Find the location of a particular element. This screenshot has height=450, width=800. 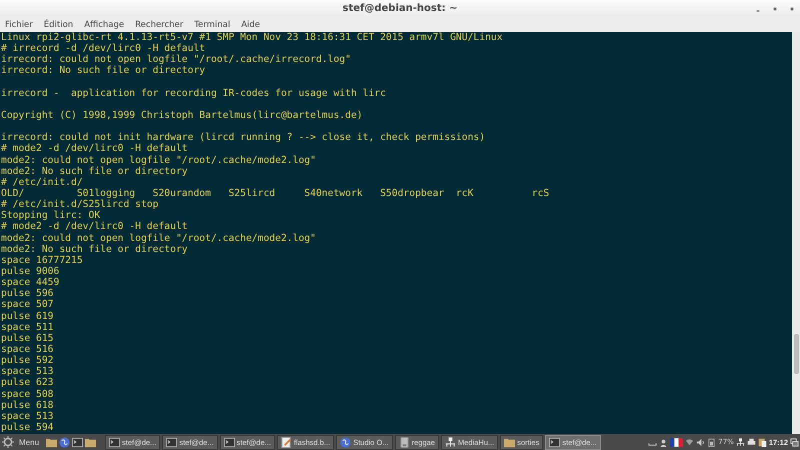

terminal-line: space 507 is located at coordinates (27, 305).